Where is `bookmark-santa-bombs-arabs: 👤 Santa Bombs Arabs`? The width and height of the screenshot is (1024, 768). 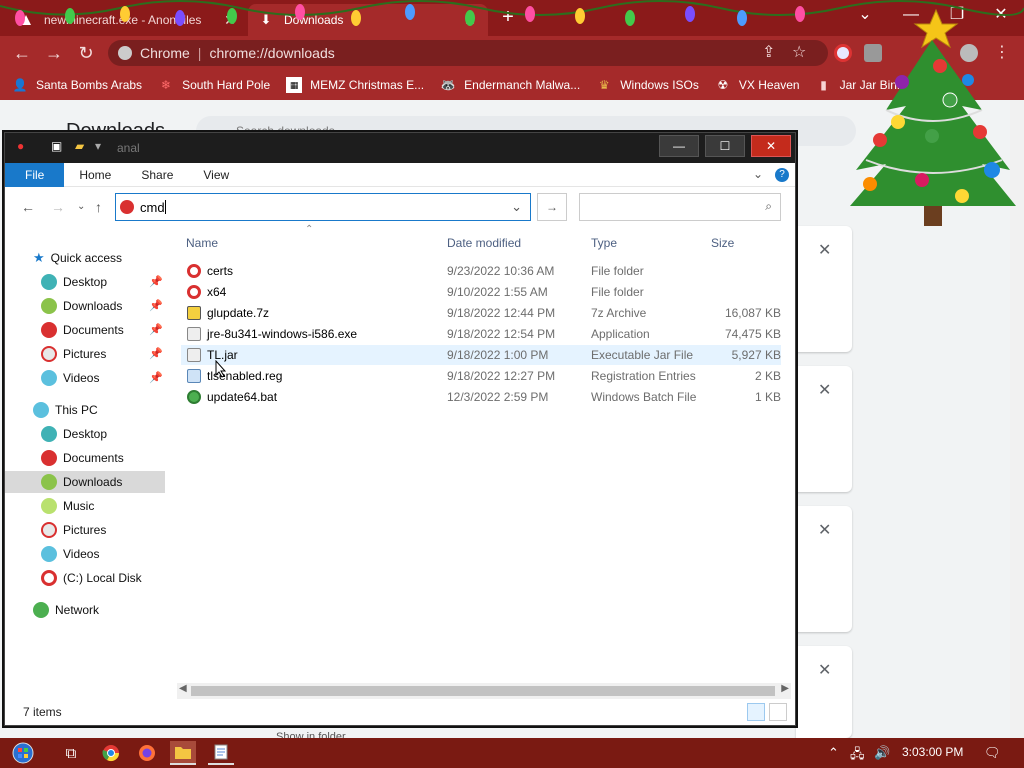
bookmark-santa-bombs-arabs: 👤 Santa Bombs Arabs is located at coordinates (77, 85).